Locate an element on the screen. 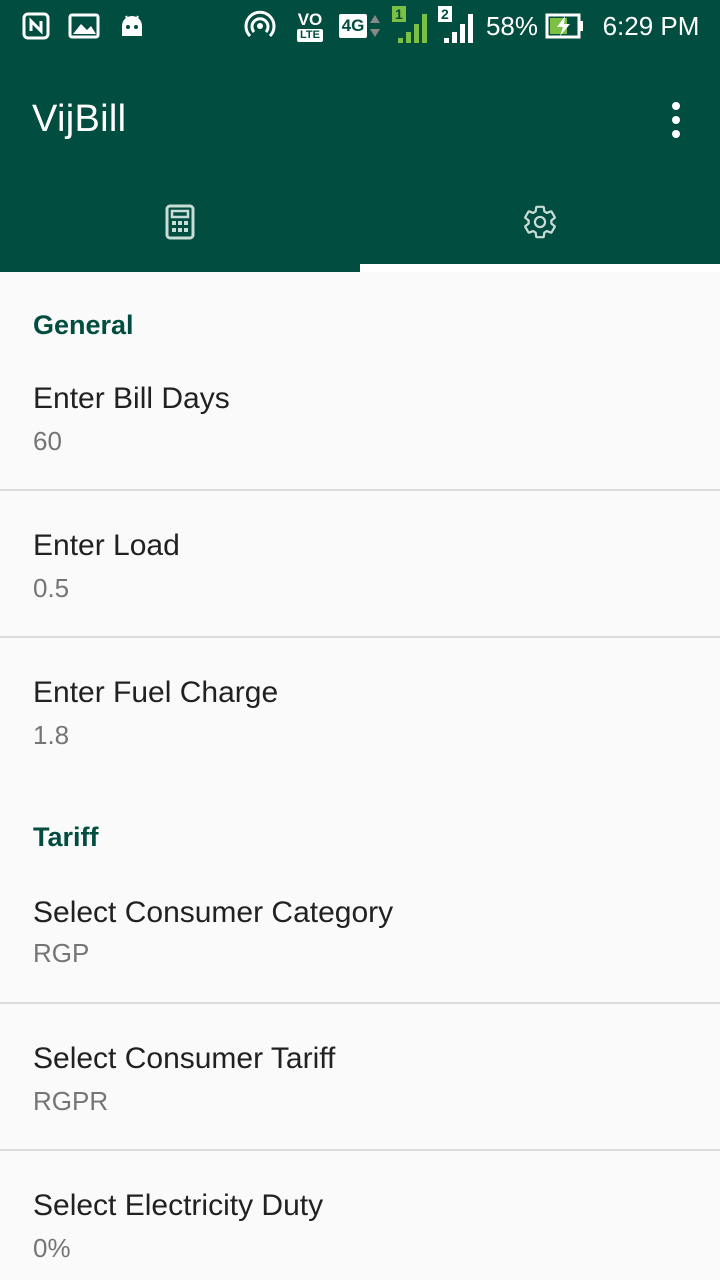 The image size is (720, 1280). settings-icon is located at coordinates (540, 222).